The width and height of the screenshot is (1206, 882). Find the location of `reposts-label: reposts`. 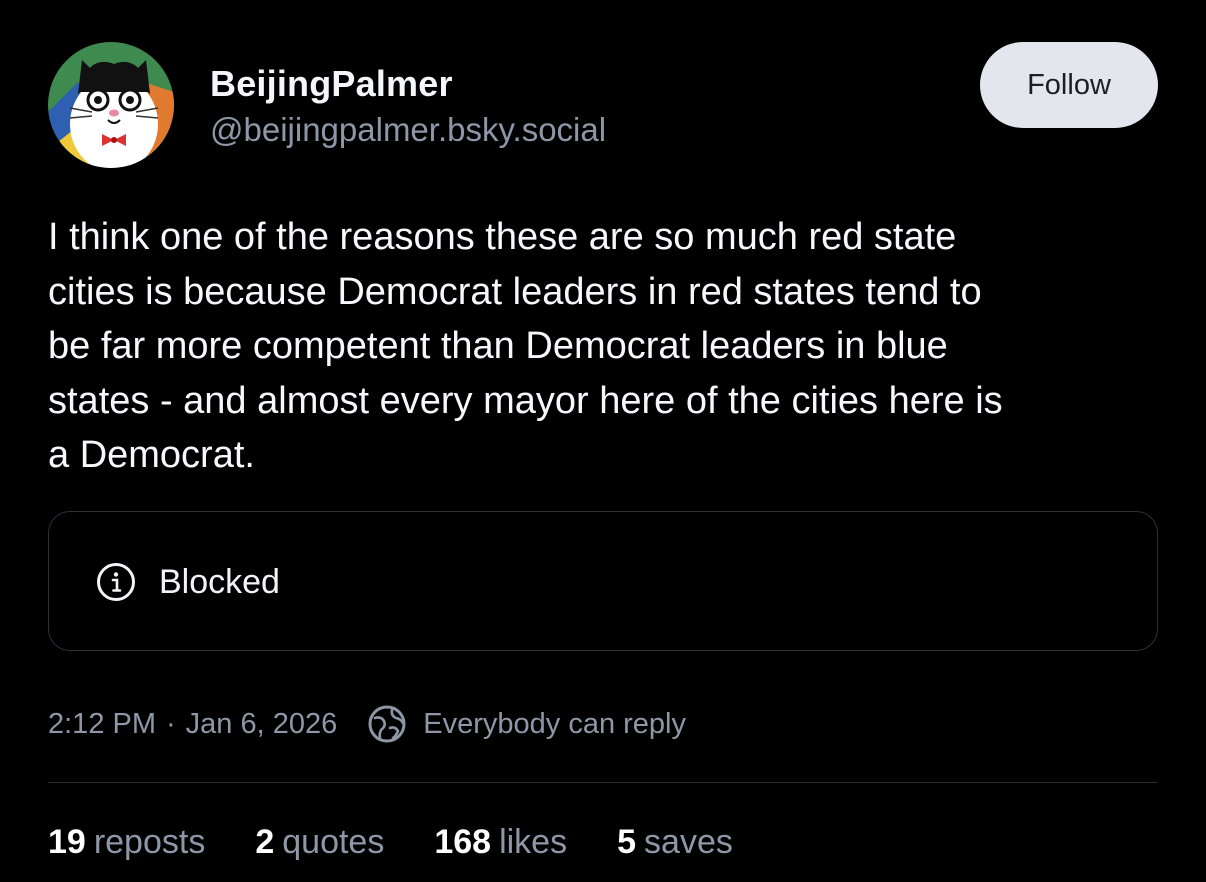

reposts-label: reposts is located at coordinates (149, 841).